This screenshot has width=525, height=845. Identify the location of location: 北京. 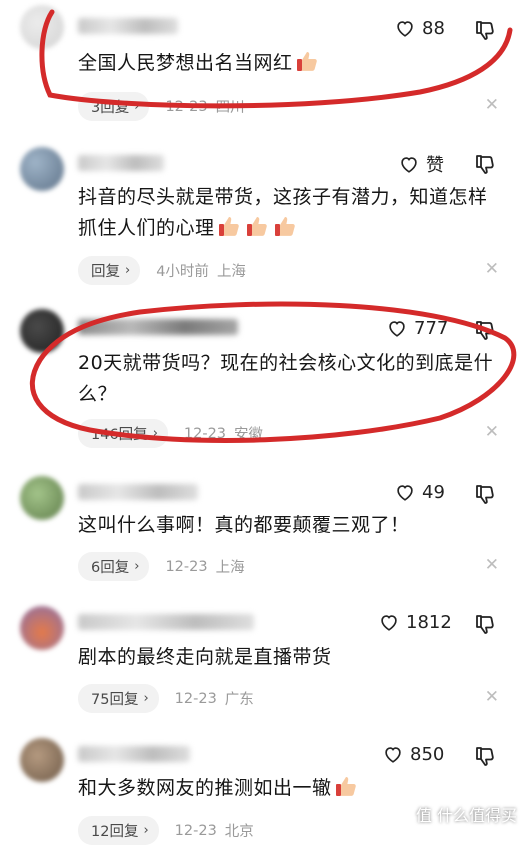
(239, 832).